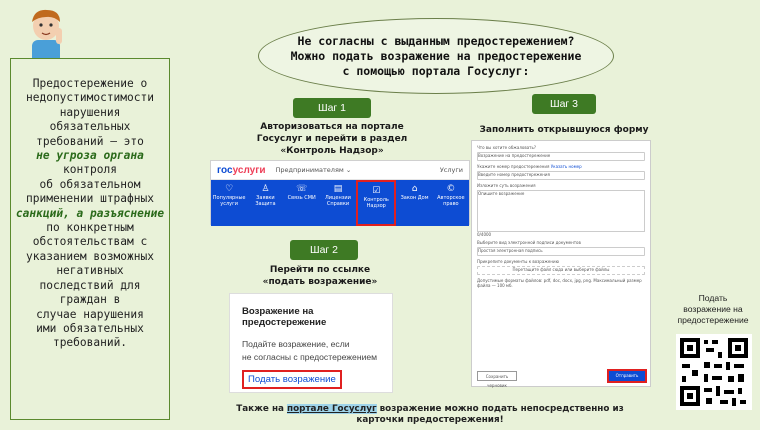  Describe the element at coordinates (320, 270) in the screenshot. I see `step2-line: Перейти по ссылке` at that location.